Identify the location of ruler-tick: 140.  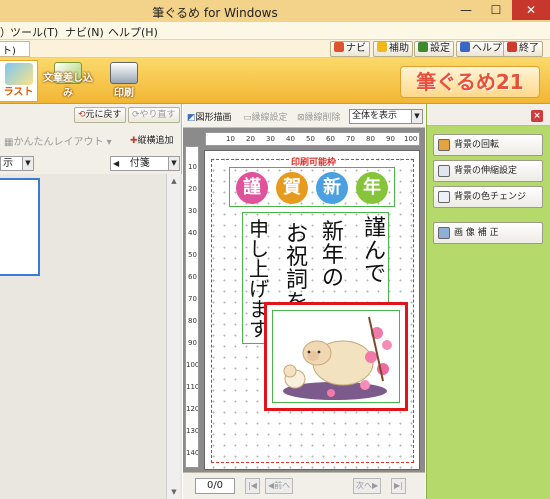
(192, 453).